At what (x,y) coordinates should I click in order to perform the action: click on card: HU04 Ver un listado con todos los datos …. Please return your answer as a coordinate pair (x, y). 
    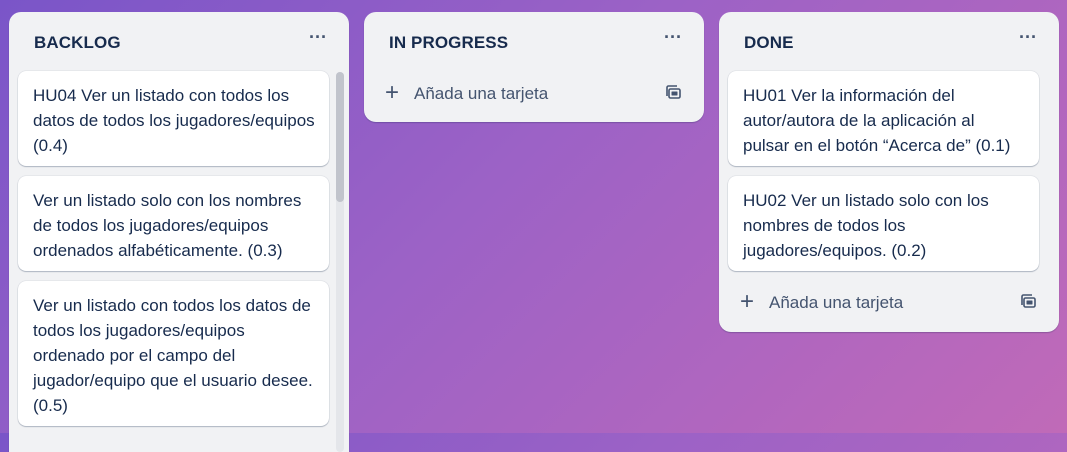
    Looking at the image, I should click on (173, 118).